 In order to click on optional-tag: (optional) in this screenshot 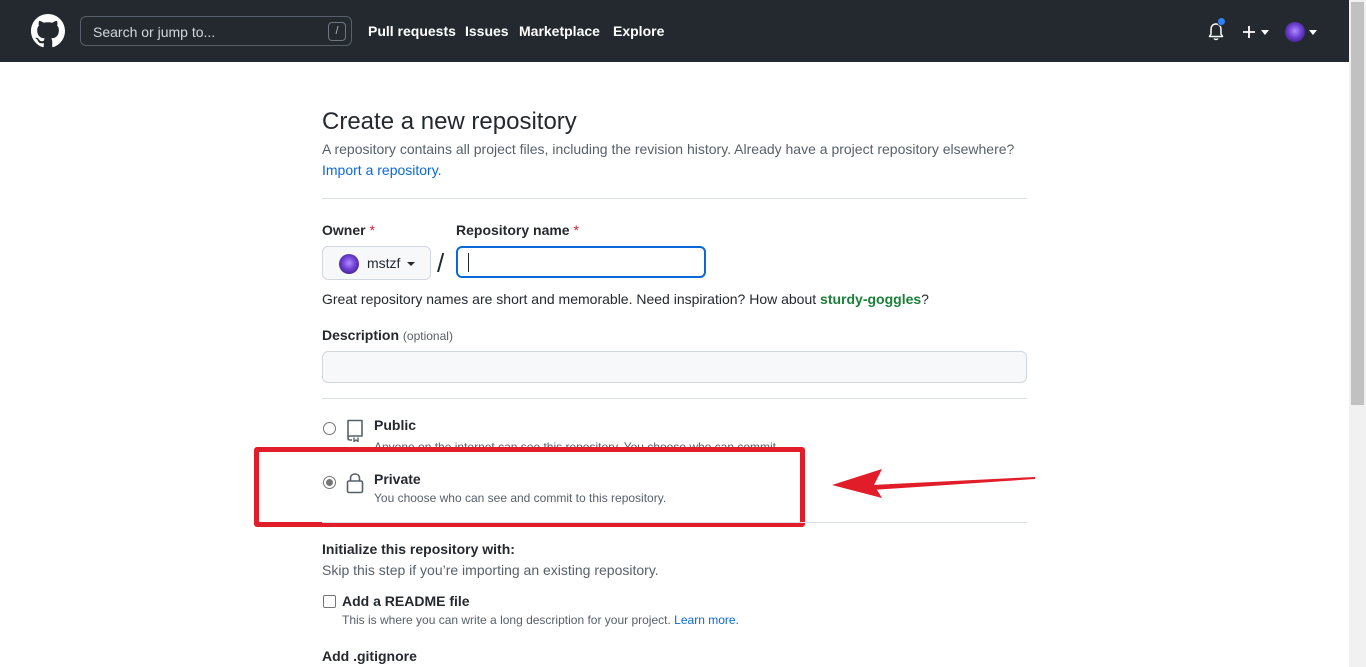, I will do `click(427, 336)`.